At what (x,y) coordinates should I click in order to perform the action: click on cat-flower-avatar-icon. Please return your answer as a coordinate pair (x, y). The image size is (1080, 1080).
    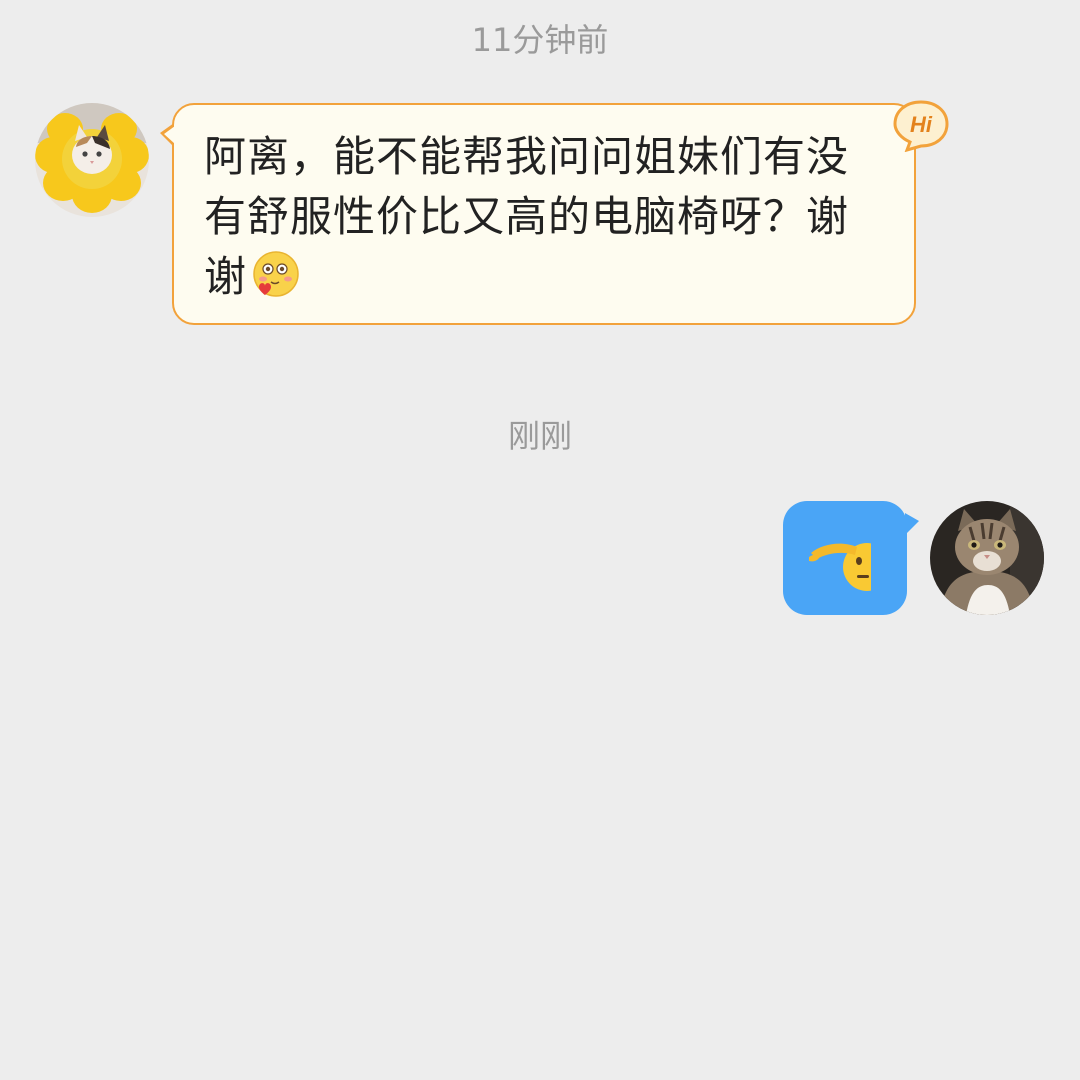
    Looking at the image, I should click on (92, 160).